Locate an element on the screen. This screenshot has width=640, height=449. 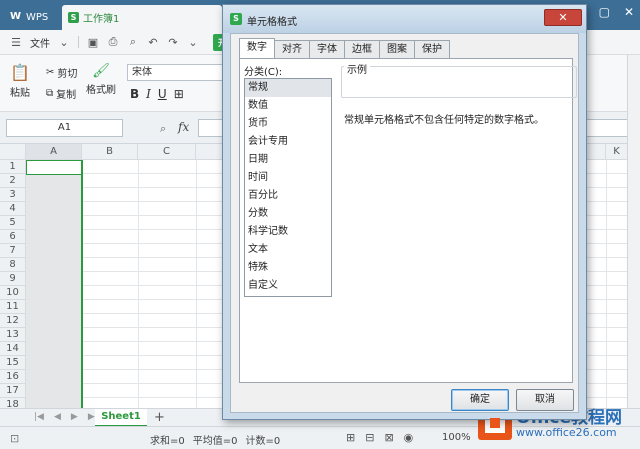
undo-icon: ↶ is located at coordinates (153, 42).